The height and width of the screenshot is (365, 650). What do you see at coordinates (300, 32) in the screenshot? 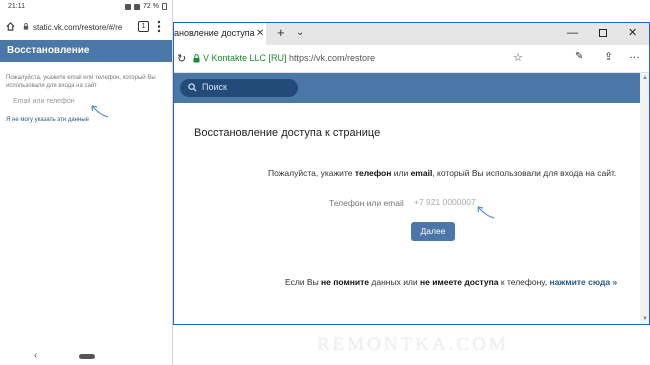
I see `chevron-down-icon: ⌄` at bounding box center [300, 32].